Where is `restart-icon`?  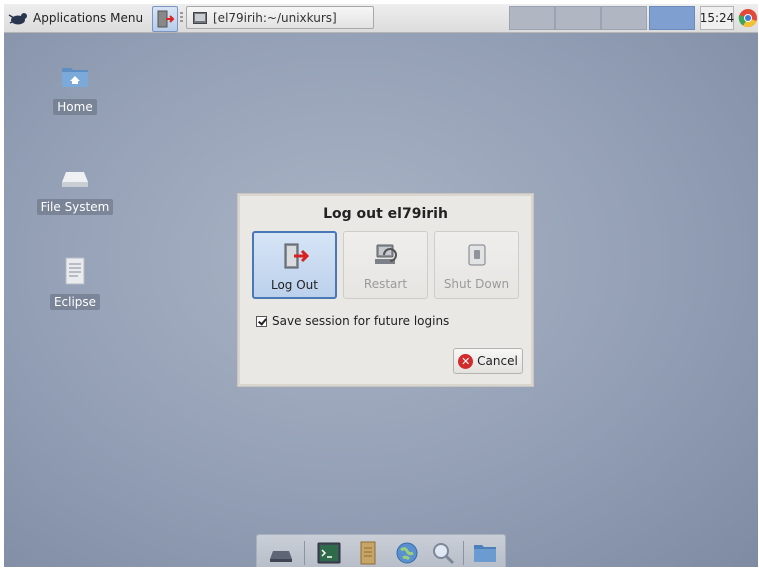 restart-icon is located at coordinates (385, 254).